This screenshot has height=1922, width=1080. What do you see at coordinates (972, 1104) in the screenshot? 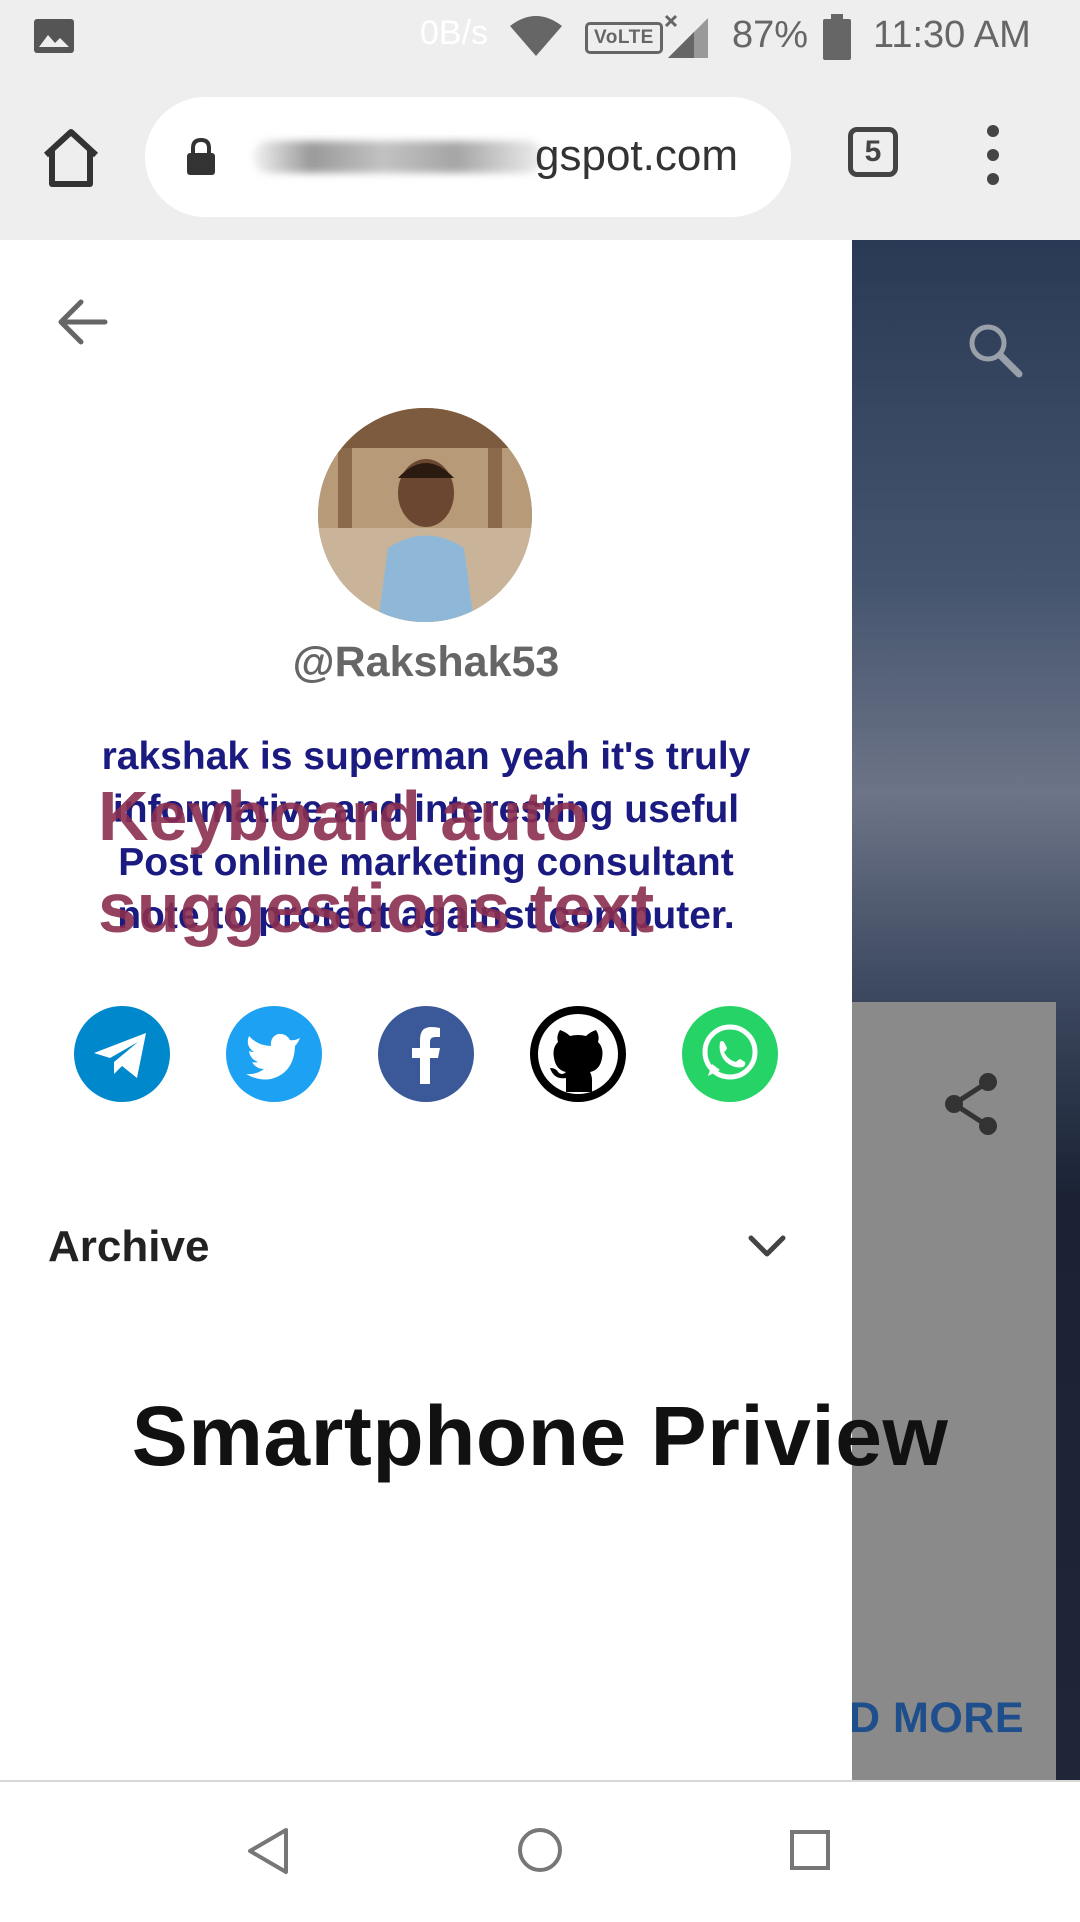
I see `share-icon` at bounding box center [972, 1104].